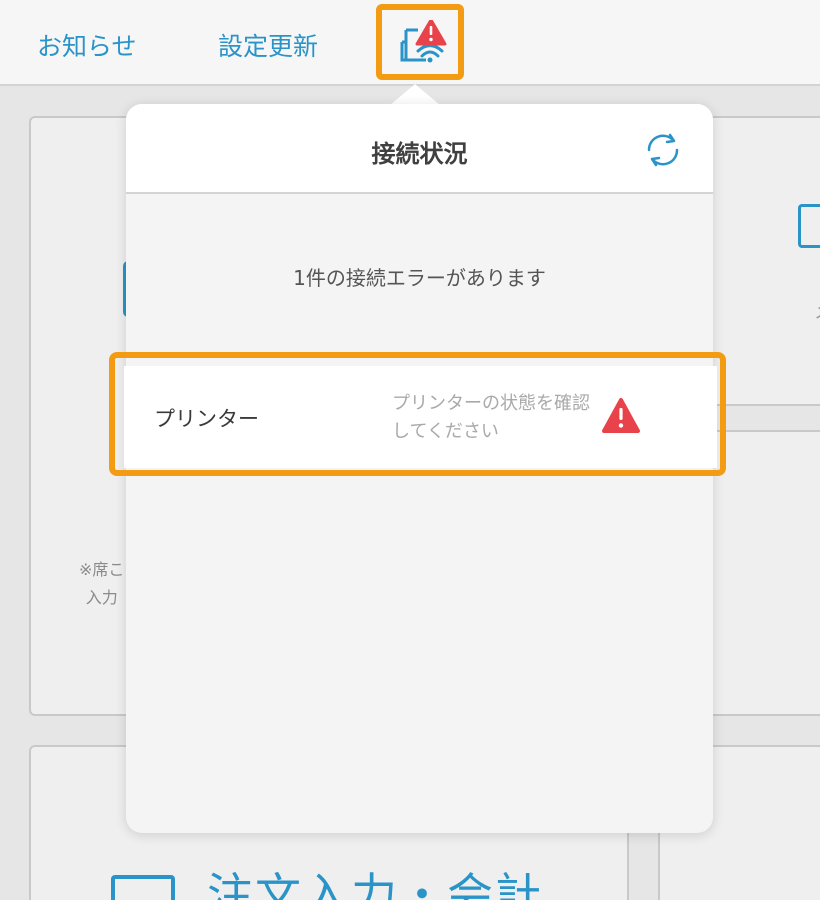 The height and width of the screenshot is (900, 820). I want to click on panel-label-fragment: メ, so click(817, 311).